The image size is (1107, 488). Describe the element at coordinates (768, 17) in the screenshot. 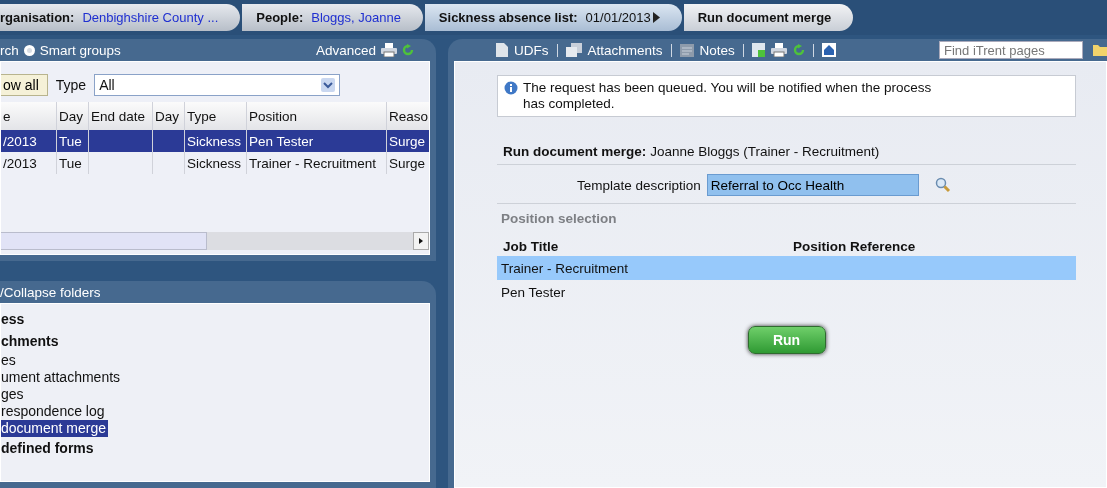

I see `breadcrumb-tab: Run document merge` at that location.